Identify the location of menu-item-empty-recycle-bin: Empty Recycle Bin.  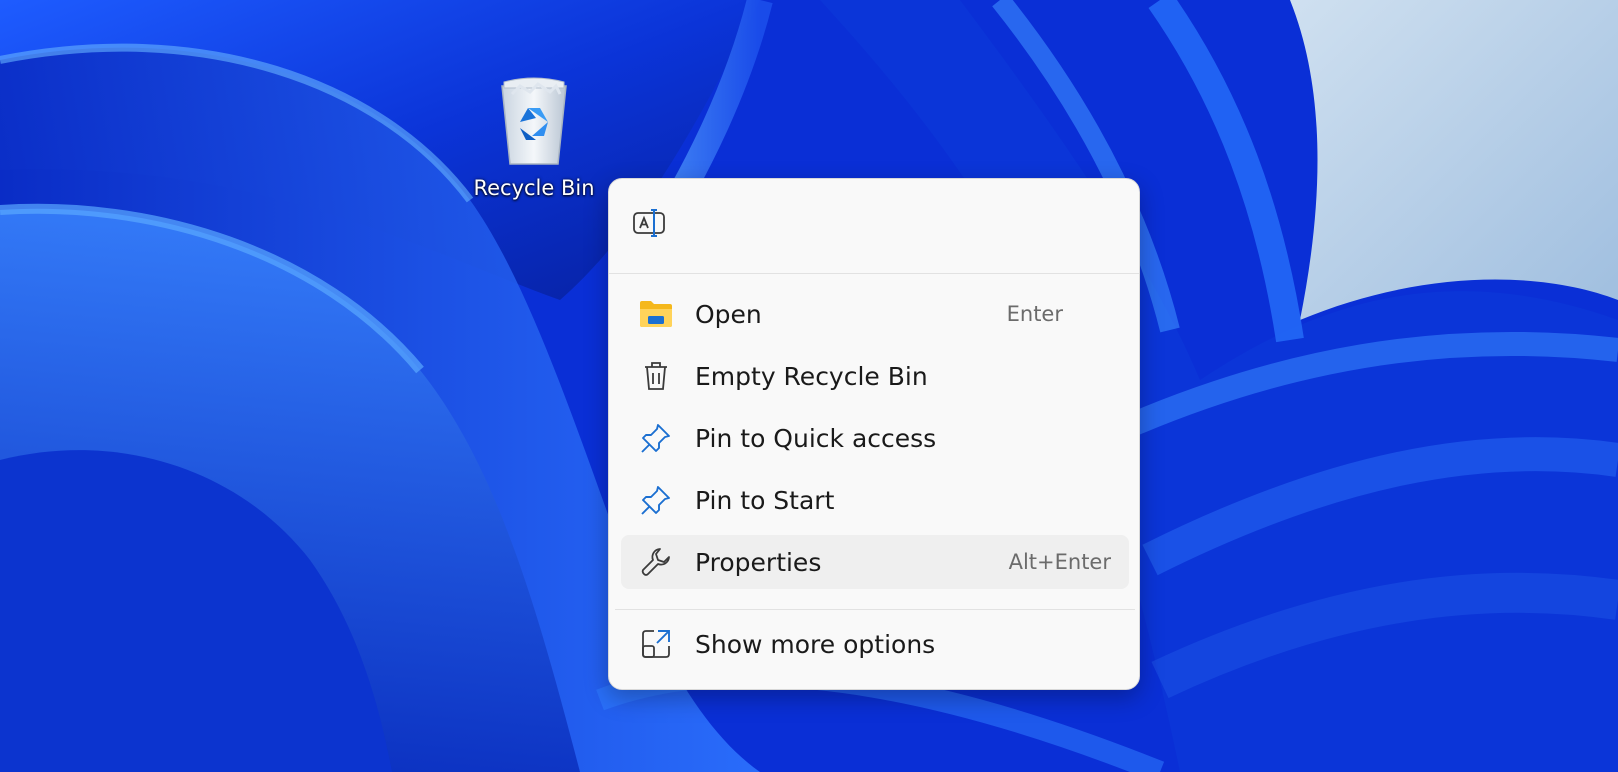
(875, 376).